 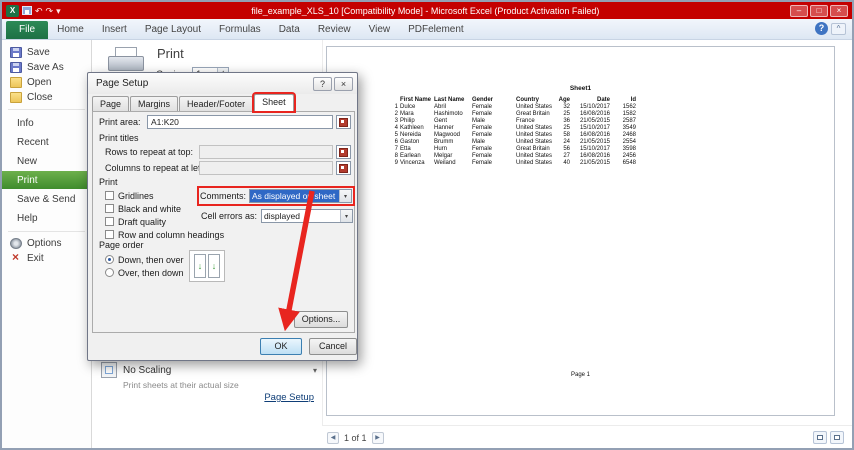 What do you see at coordinates (46, 258) in the screenshot?
I see `sidebar-item-exit: Exit` at bounding box center [46, 258].